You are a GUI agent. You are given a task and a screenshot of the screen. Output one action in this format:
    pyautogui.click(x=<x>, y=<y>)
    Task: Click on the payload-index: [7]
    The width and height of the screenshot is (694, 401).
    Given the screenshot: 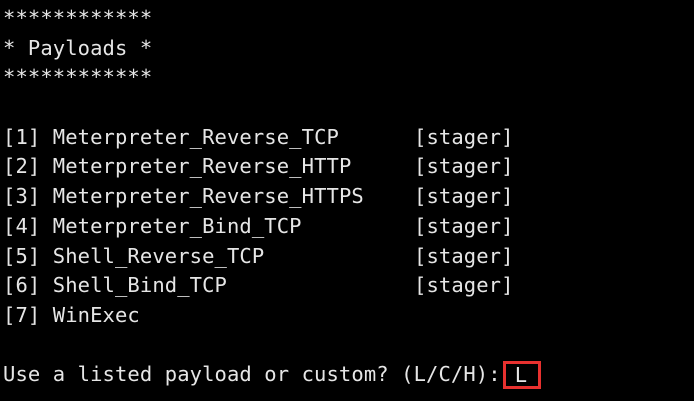 What is the action you would take?
    pyautogui.click(x=22, y=314)
    